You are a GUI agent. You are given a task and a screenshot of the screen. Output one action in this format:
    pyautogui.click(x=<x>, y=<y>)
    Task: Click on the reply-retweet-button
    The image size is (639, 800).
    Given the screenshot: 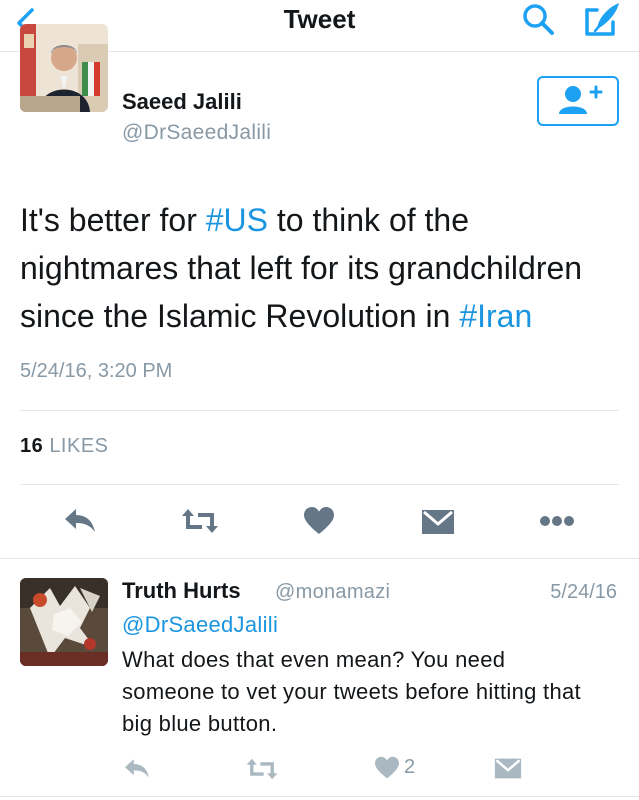 What is the action you would take?
    pyautogui.click(x=262, y=771)
    